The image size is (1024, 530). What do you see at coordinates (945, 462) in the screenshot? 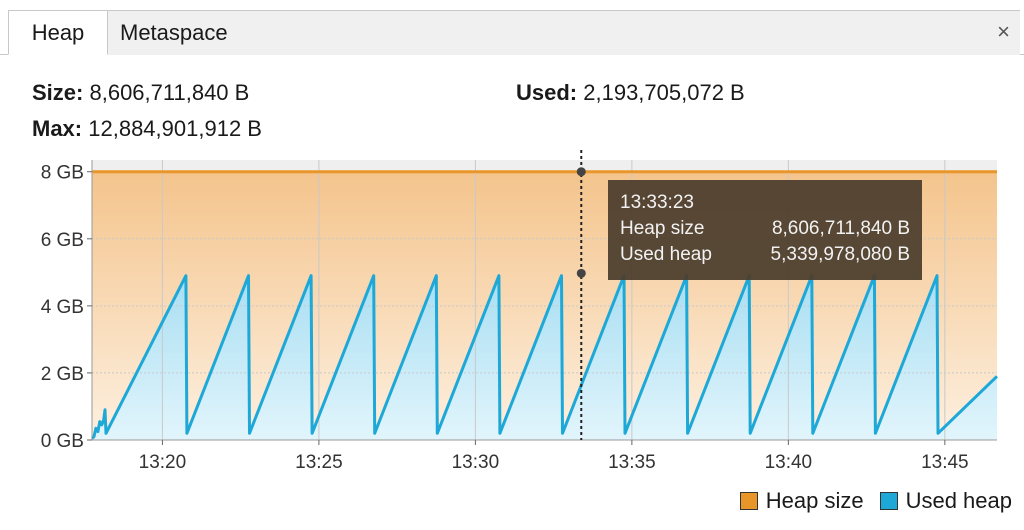
I see `x-tick-label: 13:45` at bounding box center [945, 462].